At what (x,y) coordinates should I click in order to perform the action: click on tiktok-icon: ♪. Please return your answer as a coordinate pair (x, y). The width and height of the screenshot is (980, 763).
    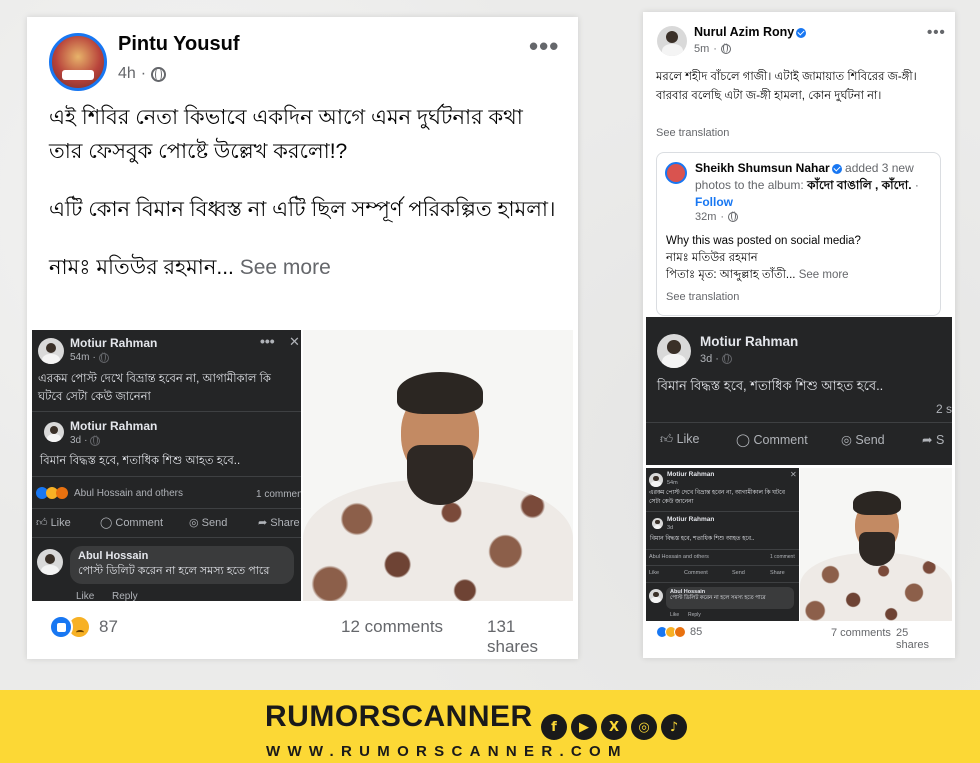
    Looking at the image, I should click on (674, 727).